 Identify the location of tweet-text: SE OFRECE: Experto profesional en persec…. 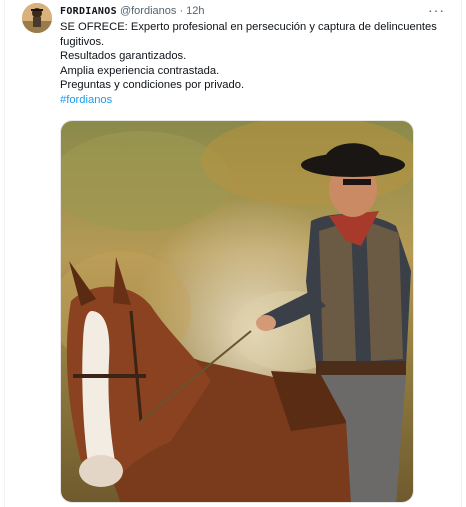
(256, 64).